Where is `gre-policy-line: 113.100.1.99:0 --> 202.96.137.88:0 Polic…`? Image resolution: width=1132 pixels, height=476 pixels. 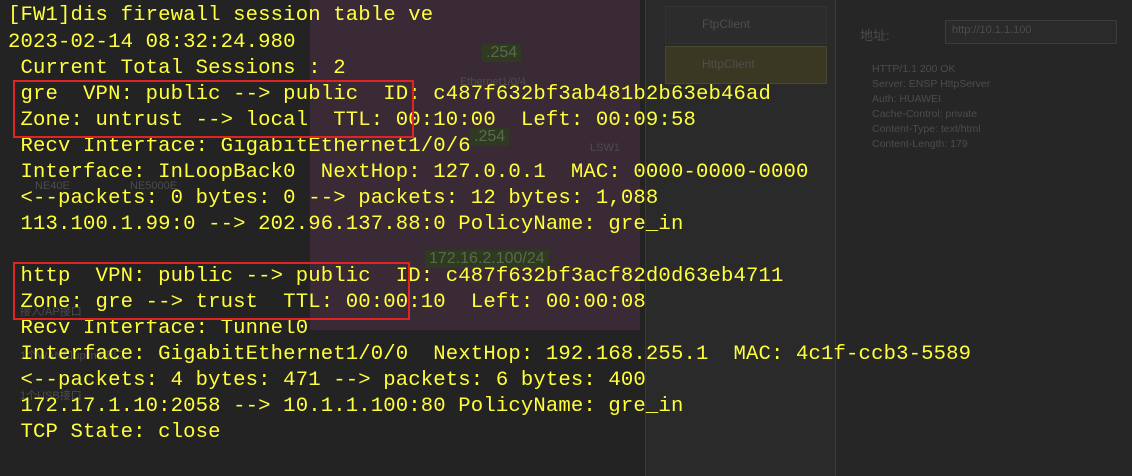
gre-policy-line: 113.100.1.99:0 --> 202.96.137.88:0 Polic… is located at coordinates (346, 224).